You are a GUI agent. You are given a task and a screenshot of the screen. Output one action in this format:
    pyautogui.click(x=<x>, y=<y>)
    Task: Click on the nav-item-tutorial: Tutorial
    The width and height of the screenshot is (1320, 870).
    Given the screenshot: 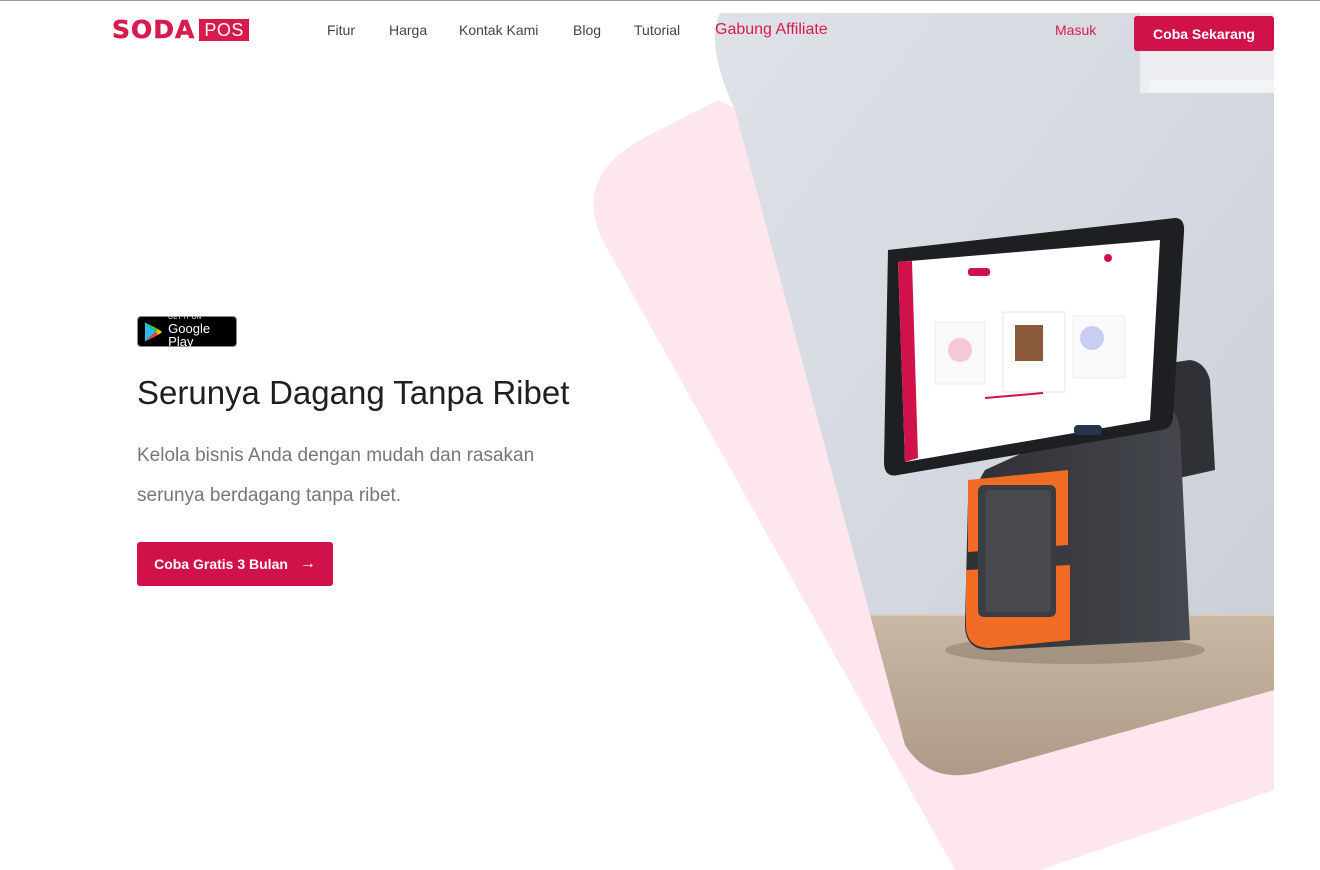 What is the action you would take?
    pyautogui.click(x=657, y=30)
    